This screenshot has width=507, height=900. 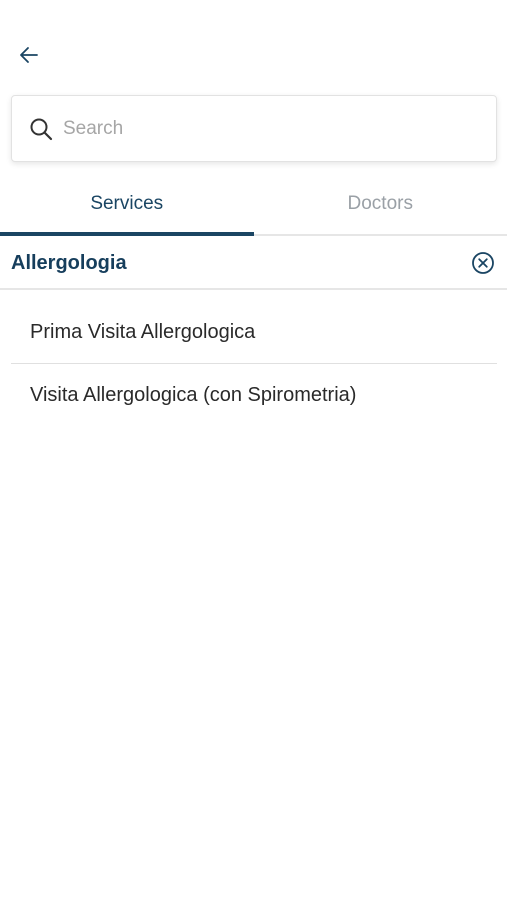 What do you see at coordinates (69, 262) in the screenshot?
I see `filter-label: Allergologia` at bounding box center [69, 262].